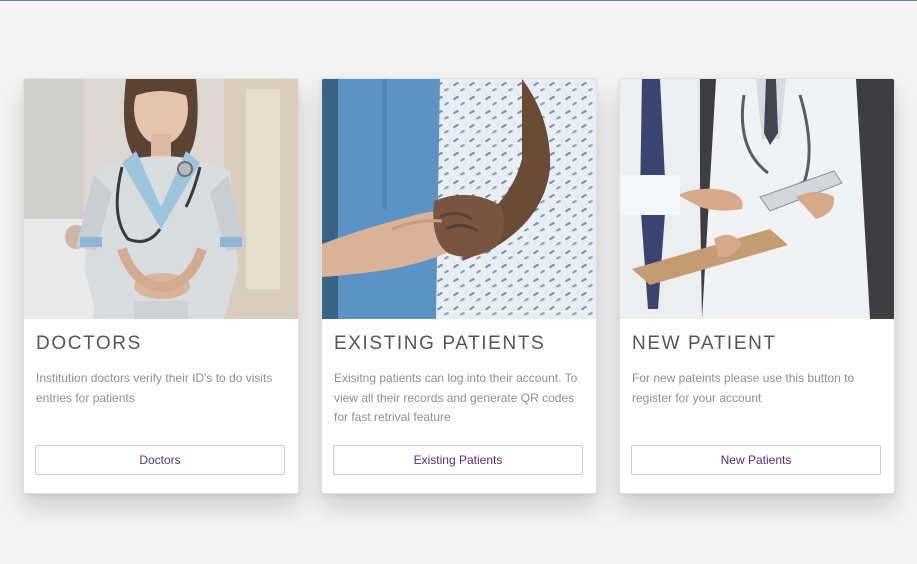  Describe the element at coordinates (161, 199) in the screenshot. I see `doctors-card-image` at that location.